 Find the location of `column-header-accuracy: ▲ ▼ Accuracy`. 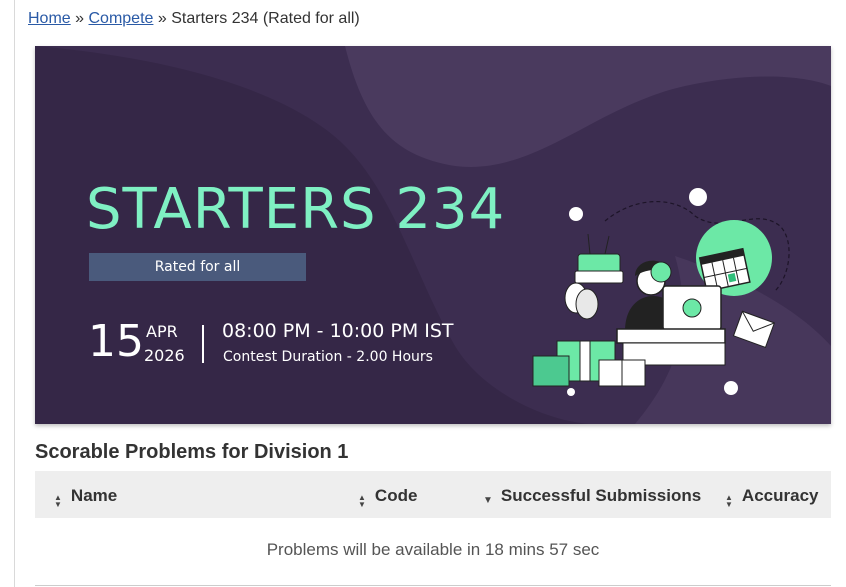

column-header-accuracy: ▲ ▼ Accuracy is located at coordinates (771, 494).